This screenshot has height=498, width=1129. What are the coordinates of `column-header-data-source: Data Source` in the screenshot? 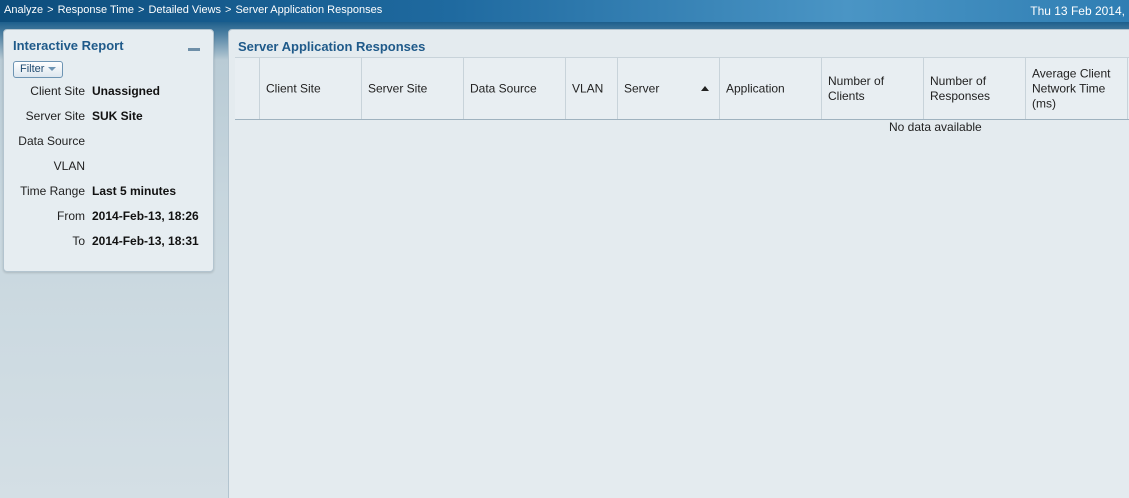 It's located at (515, 88).